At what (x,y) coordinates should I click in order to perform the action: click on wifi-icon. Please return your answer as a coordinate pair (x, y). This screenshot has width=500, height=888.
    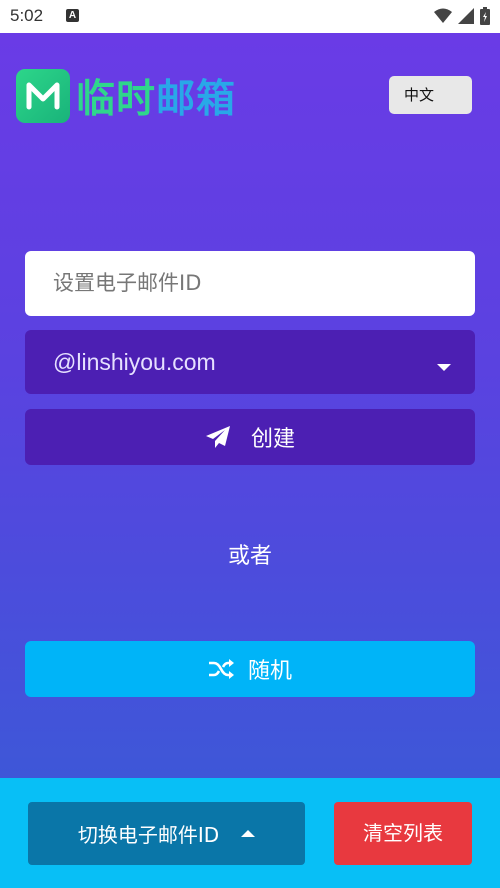
    Looking at the image, I should click on (443, 15).